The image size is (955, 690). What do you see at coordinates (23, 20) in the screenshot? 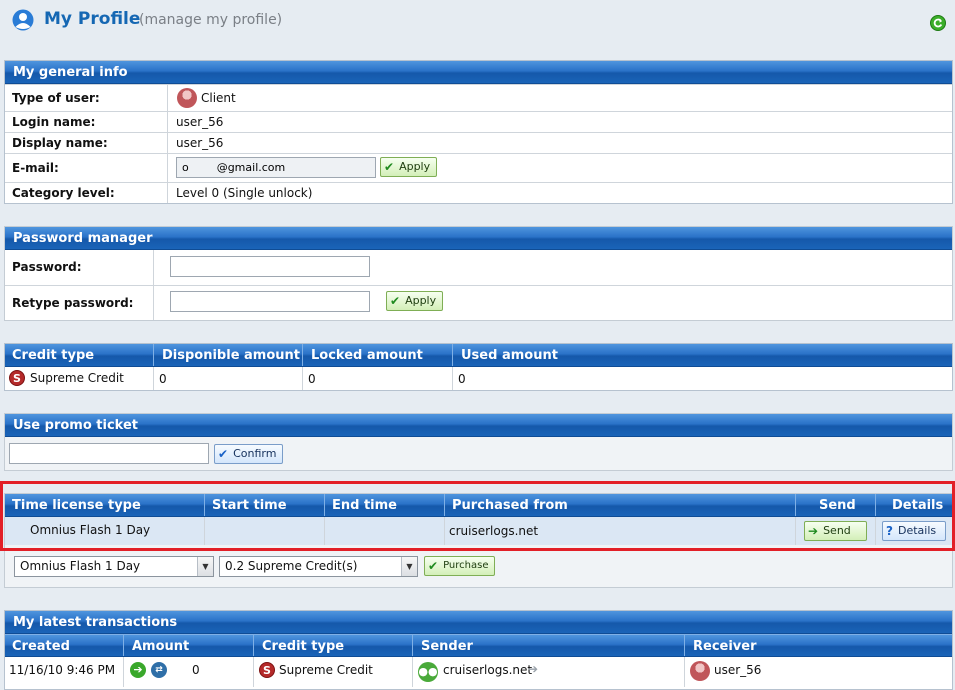
I see `user-profile-icon` at bounding box center [23, 20].